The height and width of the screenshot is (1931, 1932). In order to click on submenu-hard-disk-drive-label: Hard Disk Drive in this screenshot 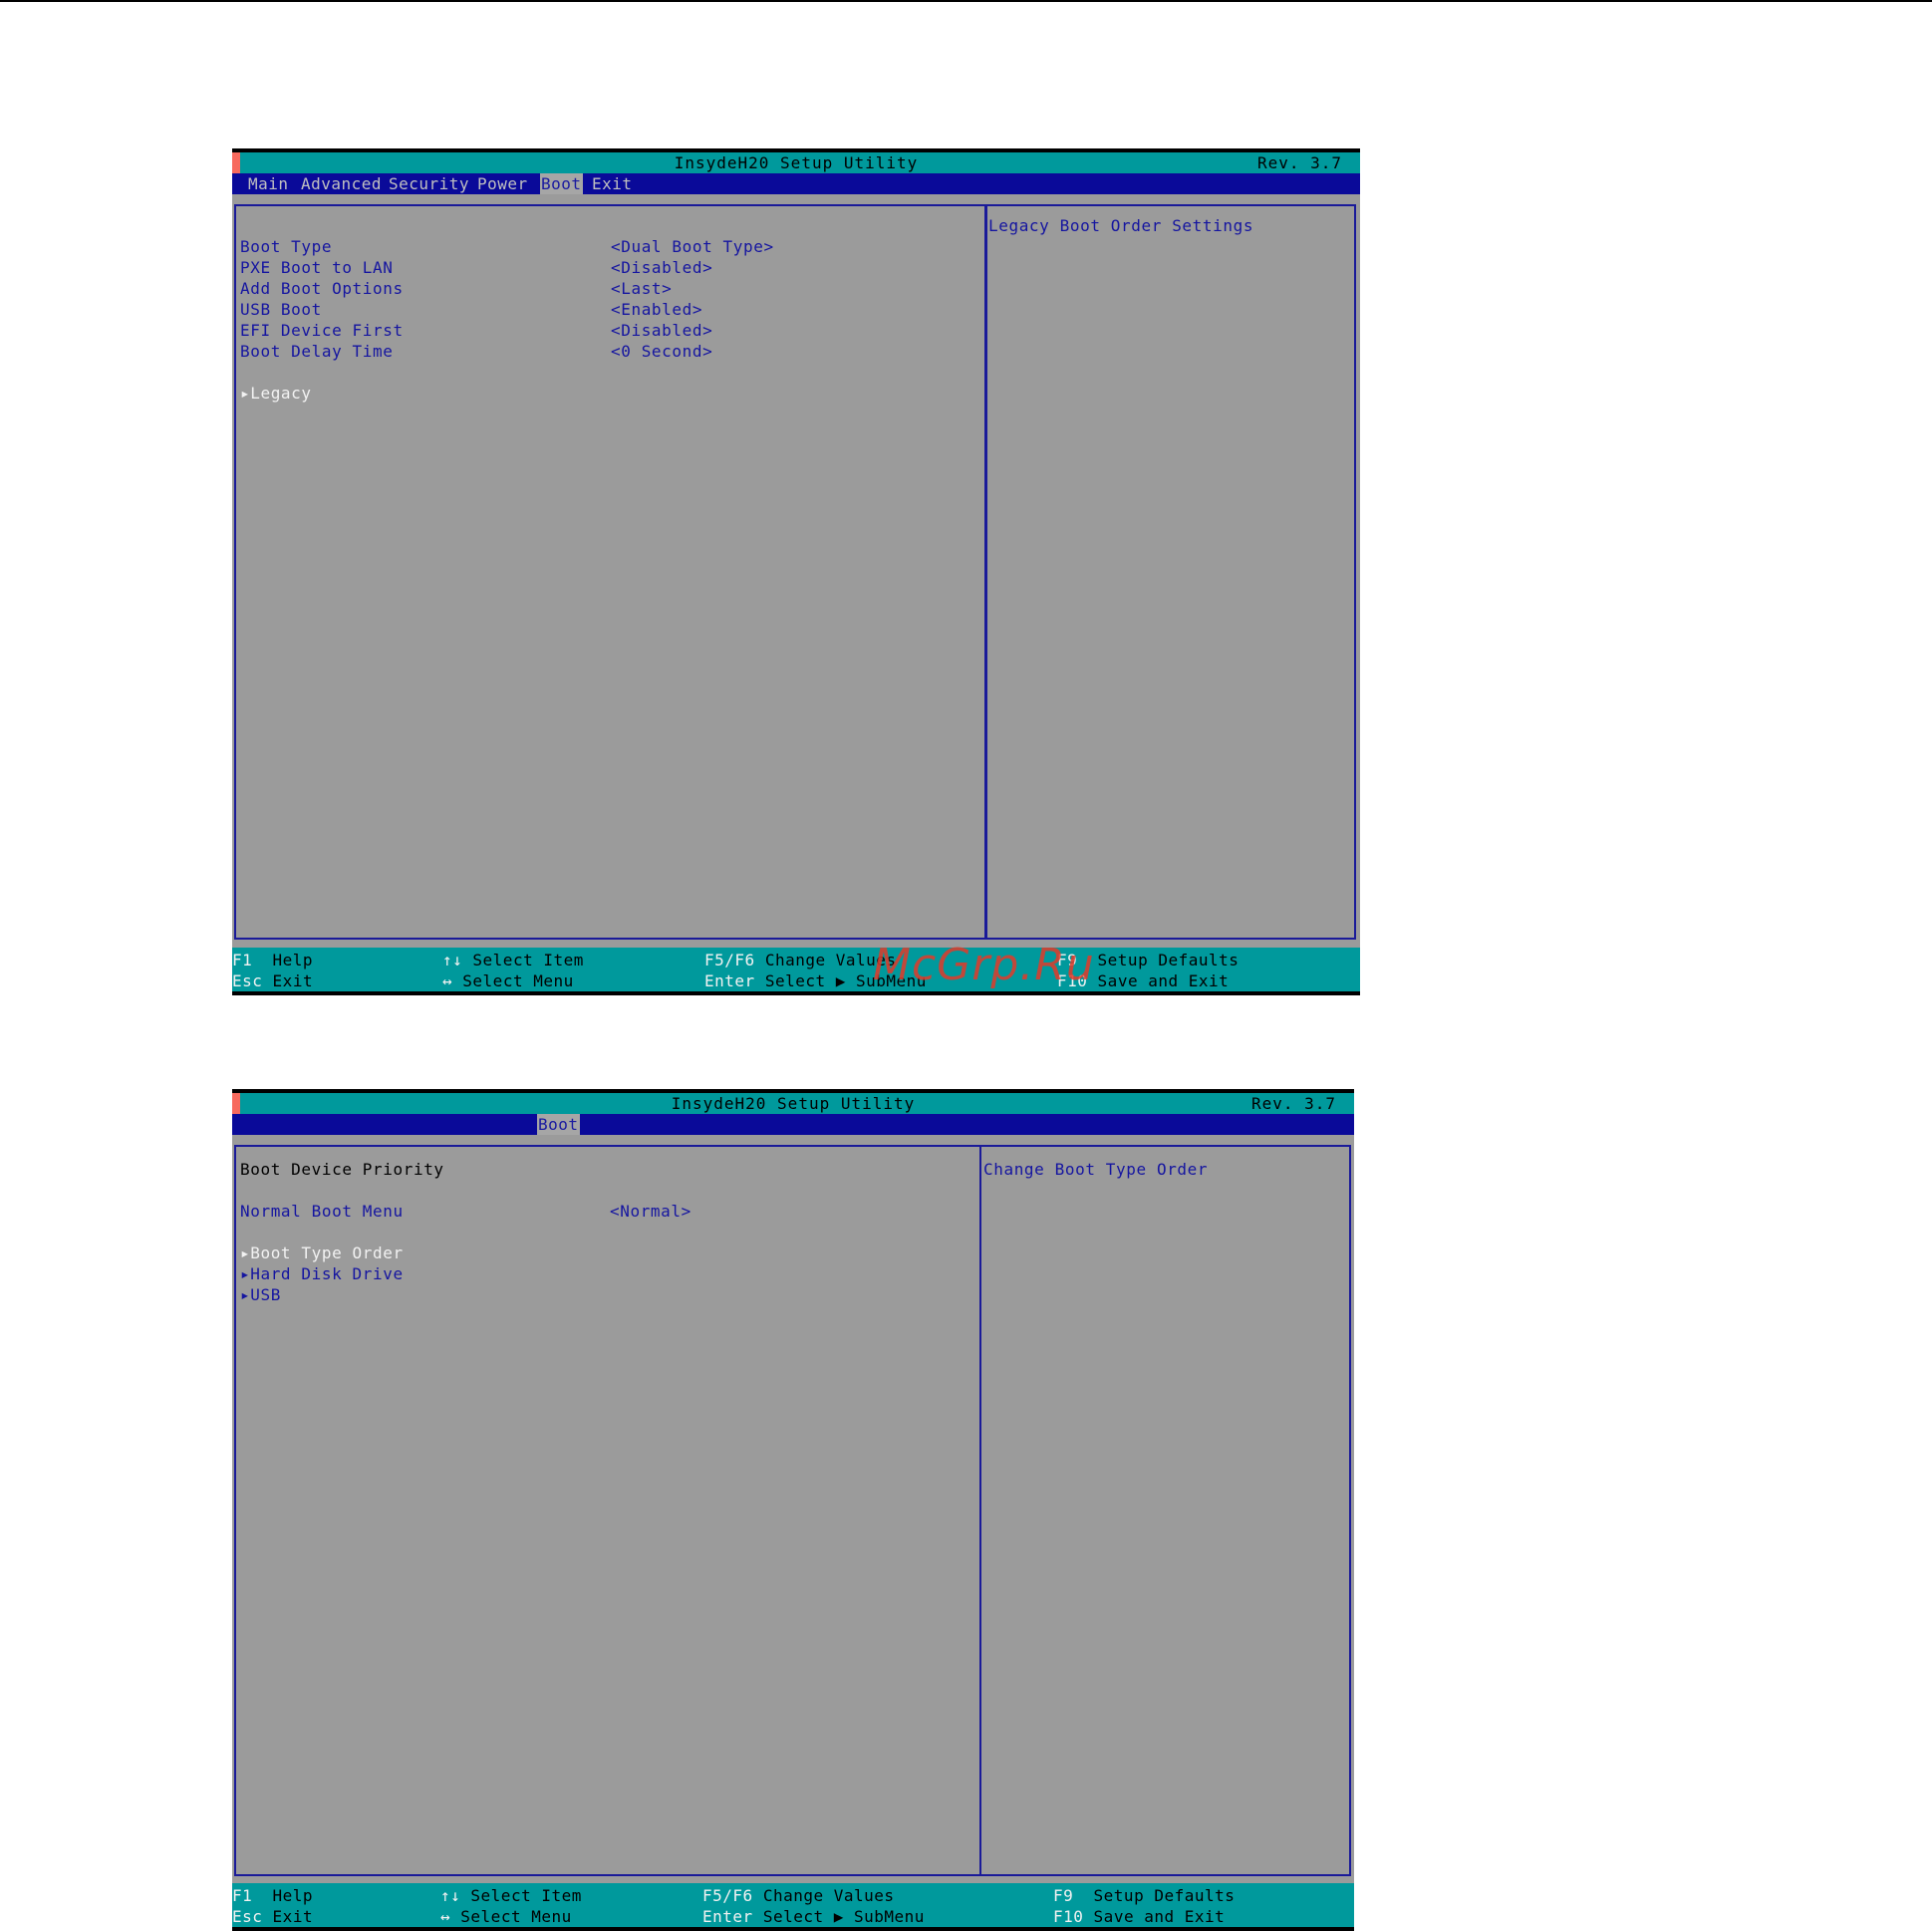, I will do `click(327, 1273)`.